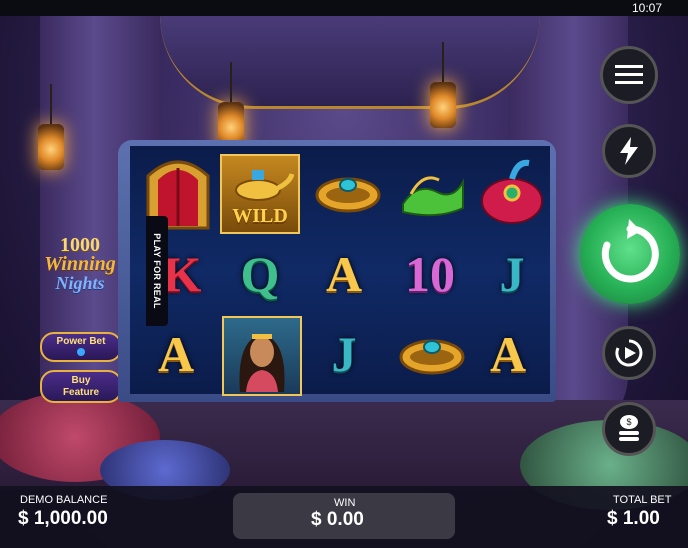 The height and width of the screenshot is (548, 688). Describe the element at coordinates (80, 245) in the screenshot. I see `logo-line-1: 1000` at that location.